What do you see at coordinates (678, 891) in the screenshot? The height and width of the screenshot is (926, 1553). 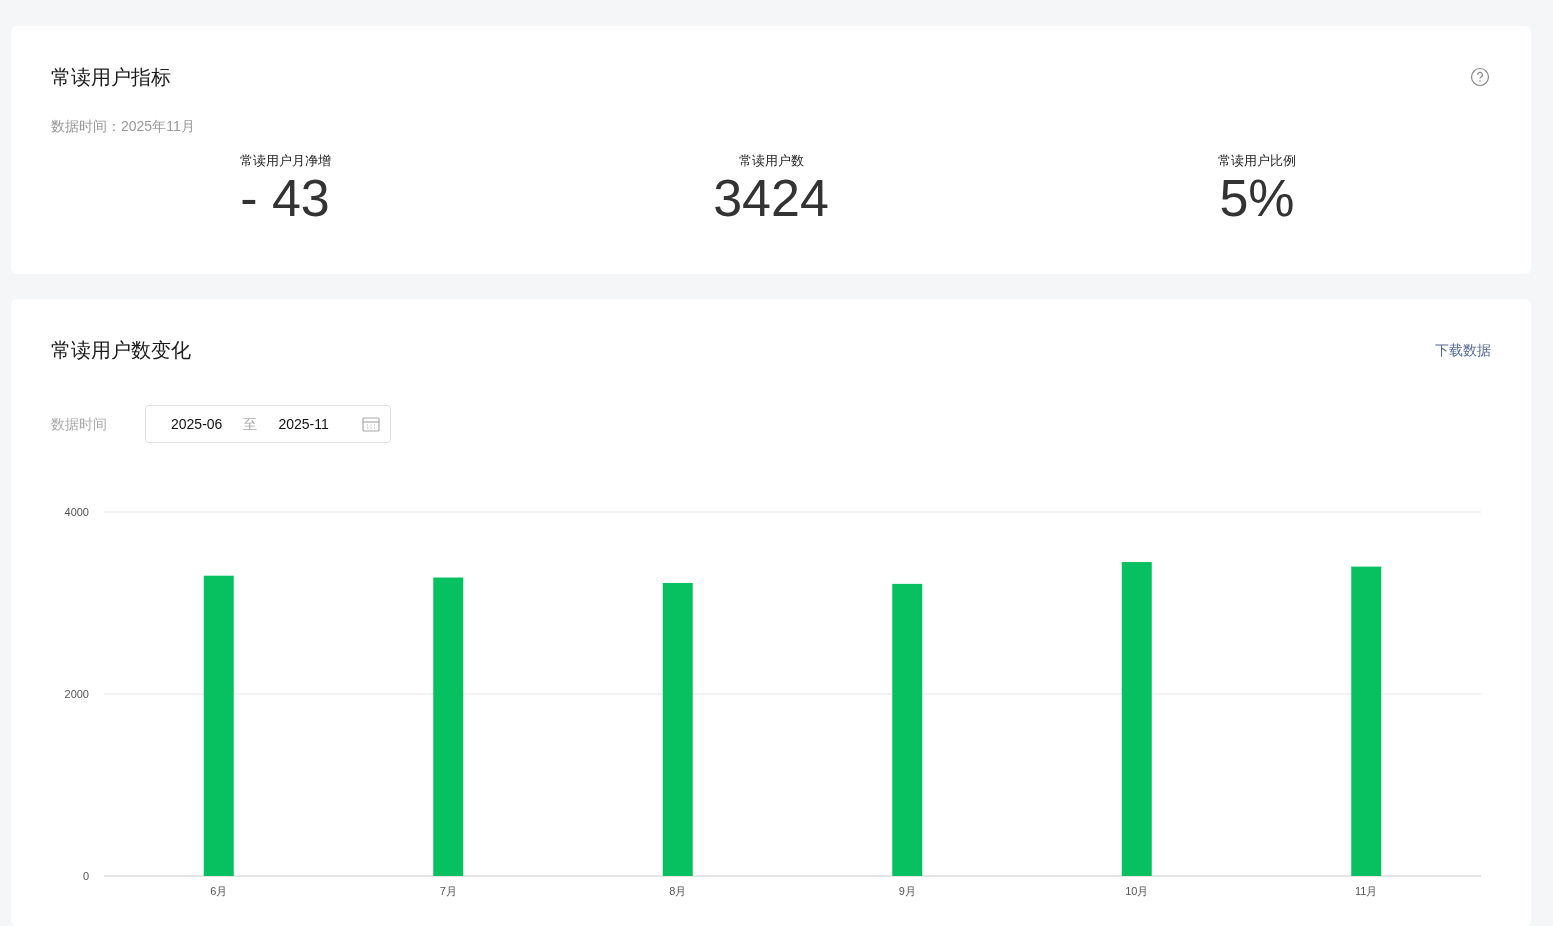 I see `x-axis-label: 8月` at bounding box center [678, 891].